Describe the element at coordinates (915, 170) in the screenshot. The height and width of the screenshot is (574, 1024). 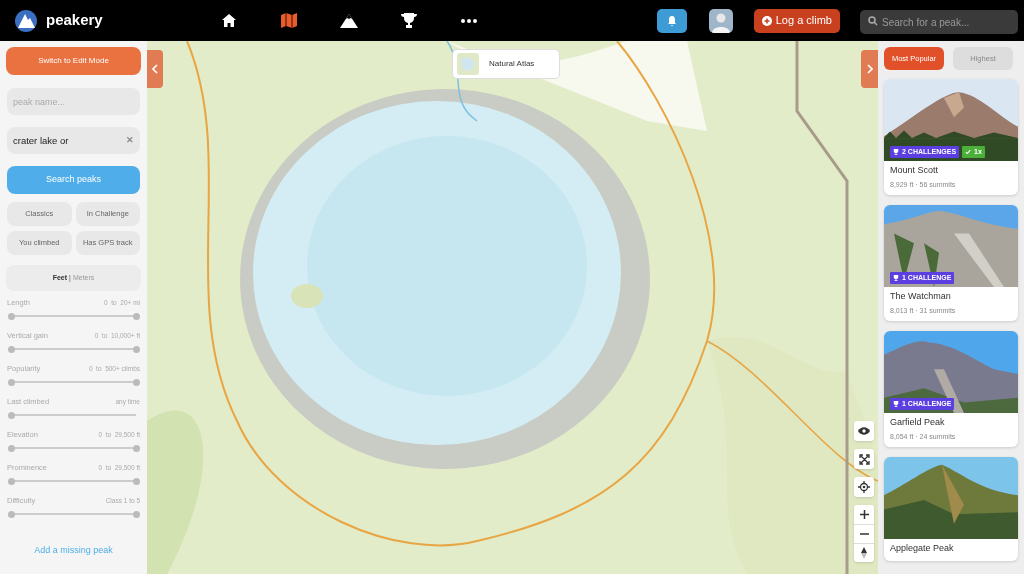
I see `peak-name: Mount Scott` at that location.